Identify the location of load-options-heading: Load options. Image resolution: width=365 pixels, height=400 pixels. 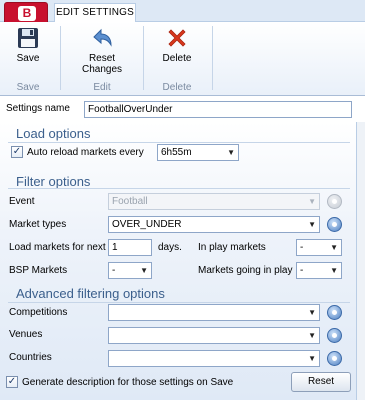
(53, 133).